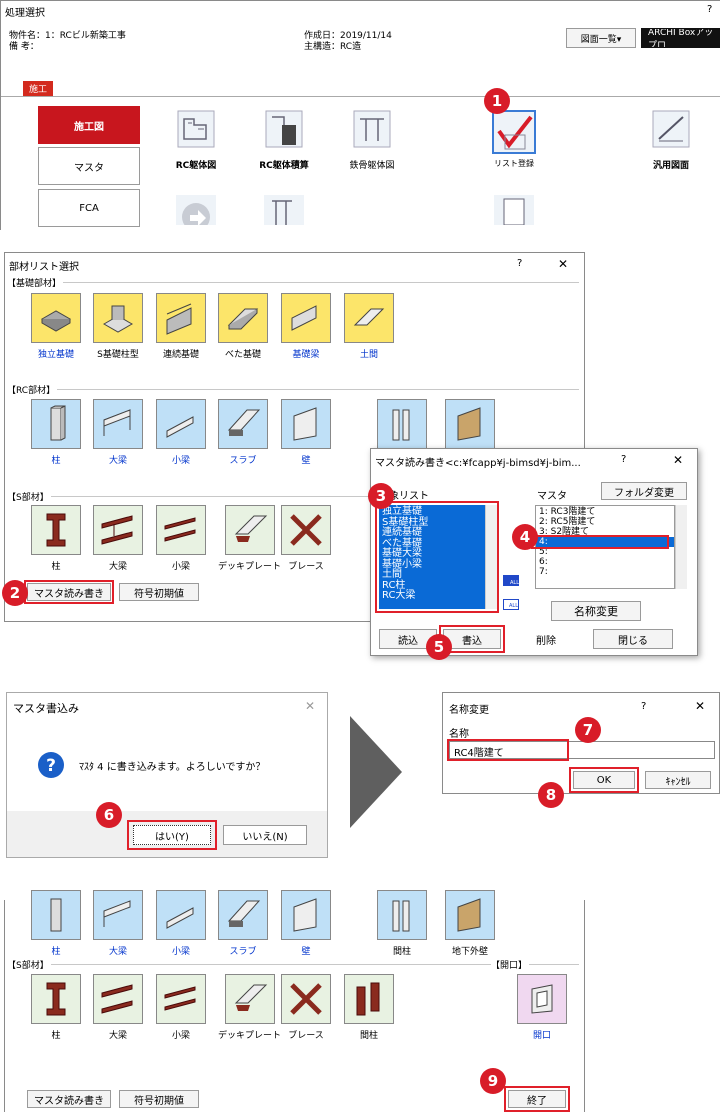  I want to click on rc-stud-column-icon, so click(402, 915).